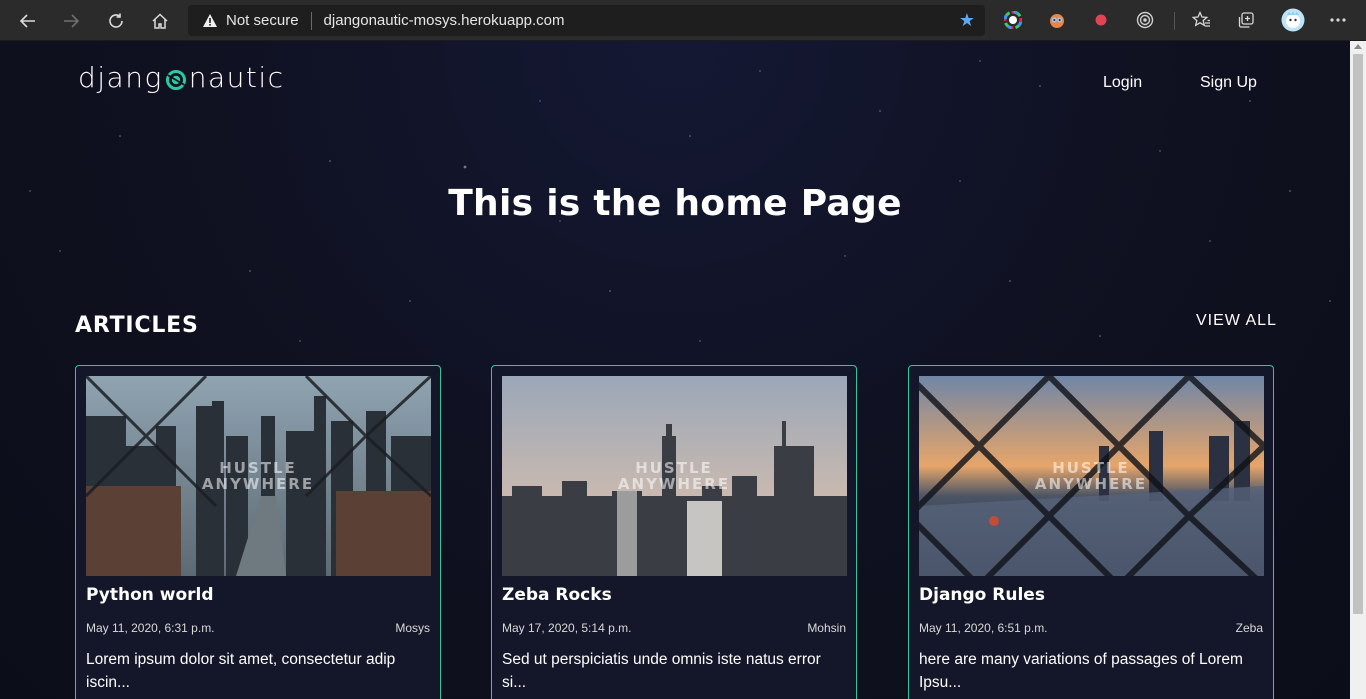  I want to click on article-date: May 11, 2020, 6:51 p.m., so click(983, 628).